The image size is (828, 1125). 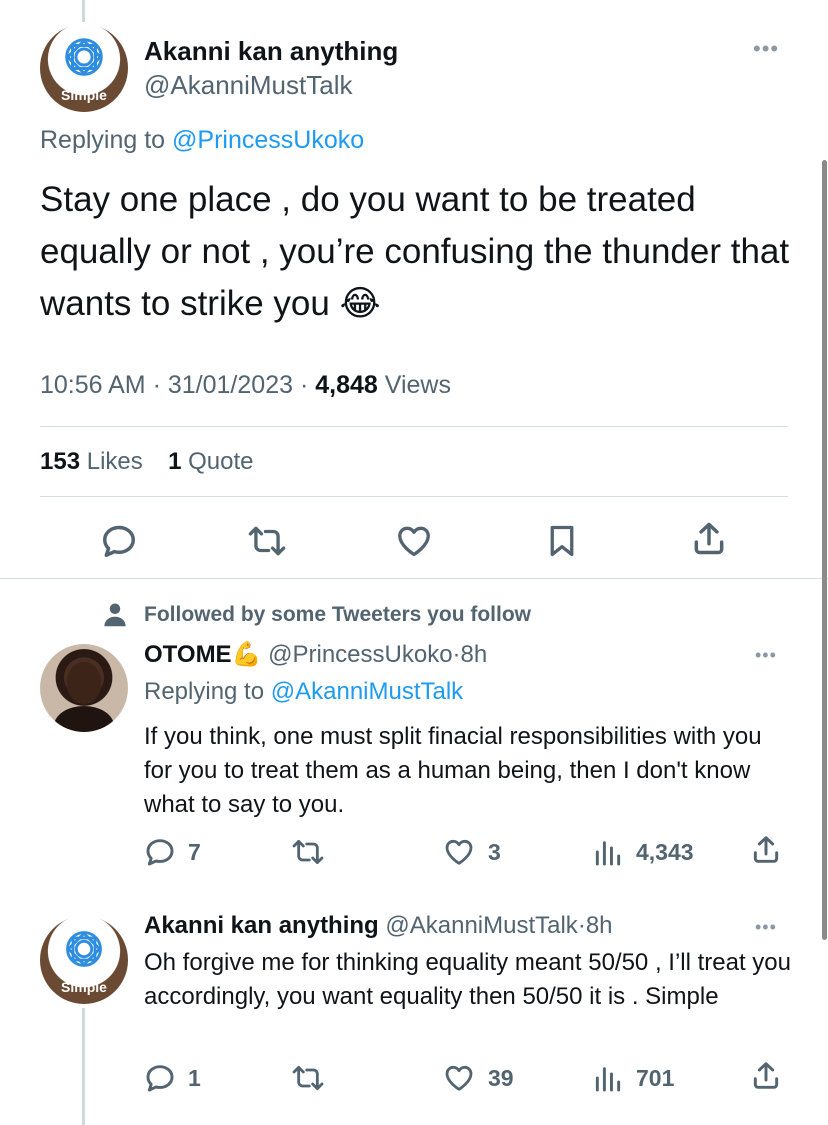 I want to click on bookmark-icon, so click(x=562, y=541).